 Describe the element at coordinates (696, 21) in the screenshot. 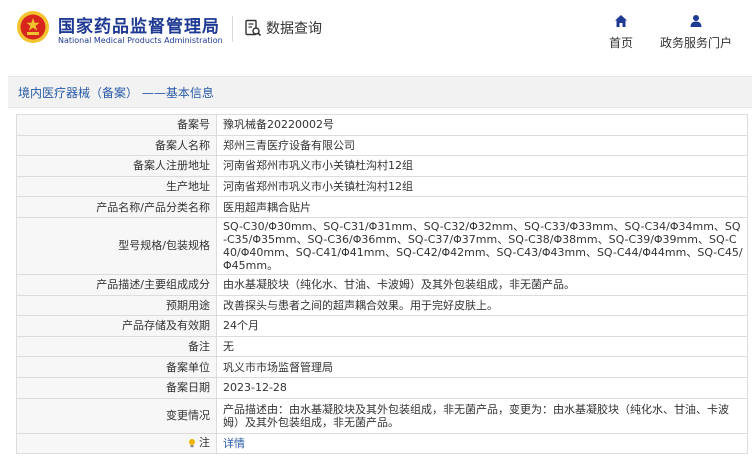

I see `user-icon` at that location.